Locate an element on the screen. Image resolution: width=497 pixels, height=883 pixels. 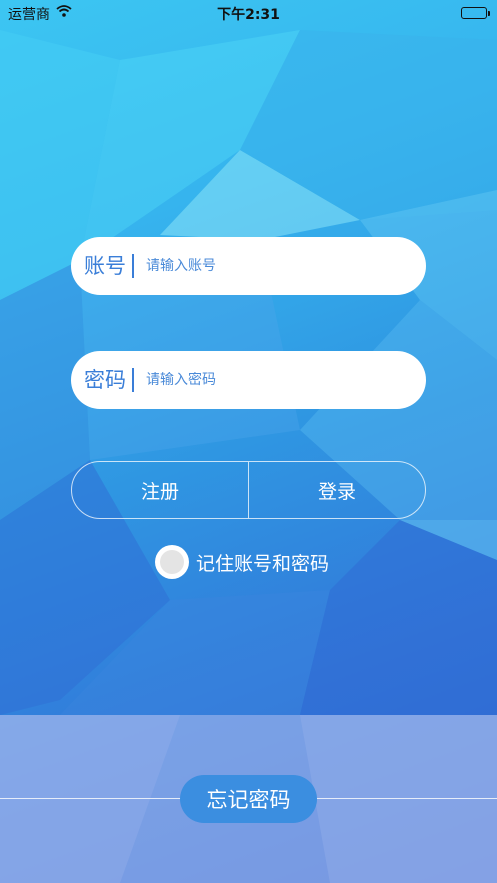
remember-checkbox is located at coordinates (172, 562).